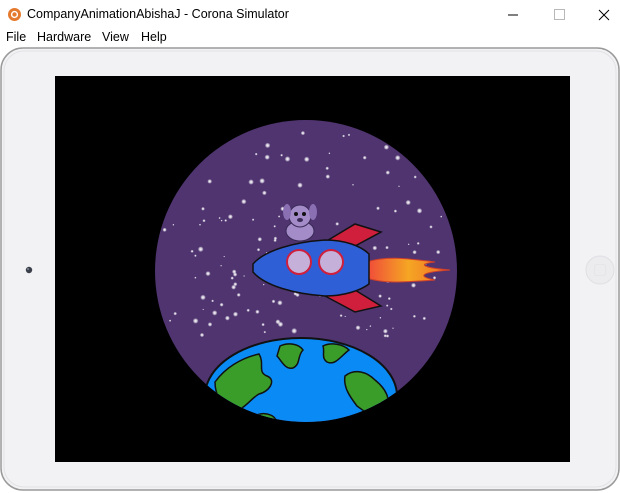 The height and width of the screenshot is (493, 620). Describe the element at coordinates (513, 15) in the screenshot. I see `minimize-icon` at that location.